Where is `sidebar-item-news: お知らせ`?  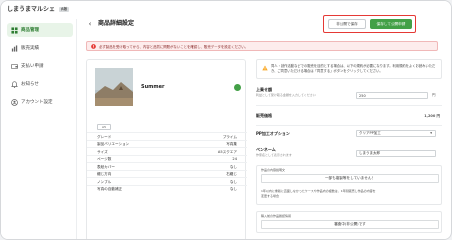 sidebar-item-news: お知らせ is located at coordinates (40, 84).